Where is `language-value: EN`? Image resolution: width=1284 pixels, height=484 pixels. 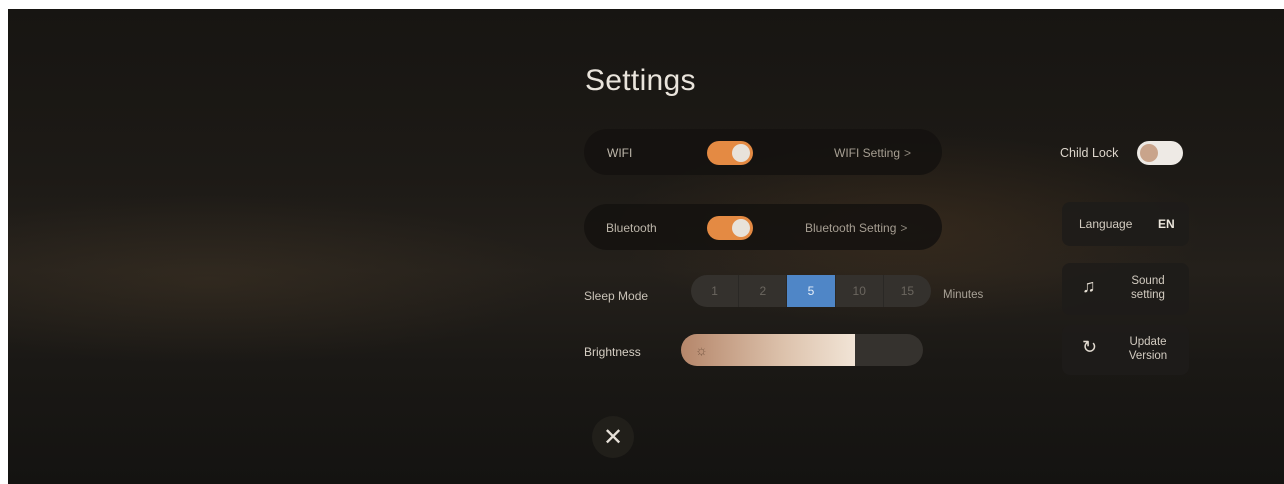
language-value: EN is located at coordinates (1166, 224).